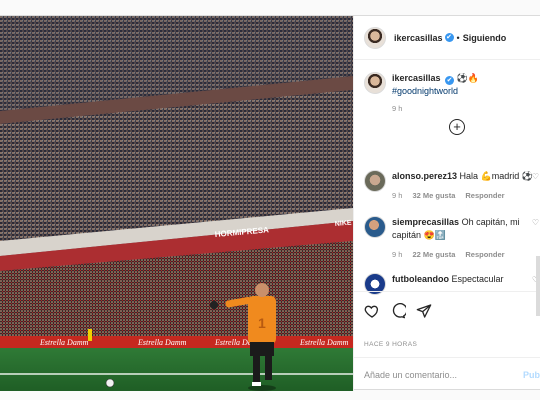 This screenshot has width=540, height=400. What do you see at coordinates (424, 311) in the screenshot?
I see `share-icon` at bounding box center [424, 311].